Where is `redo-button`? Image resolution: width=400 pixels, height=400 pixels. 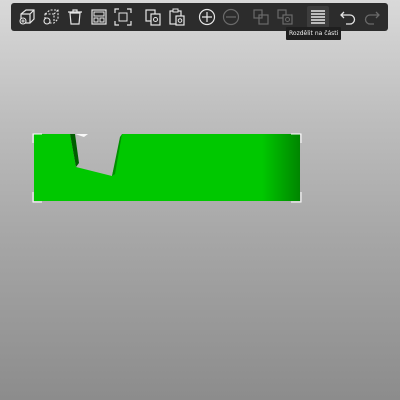 redo-button is located at coordinates (372, 17).